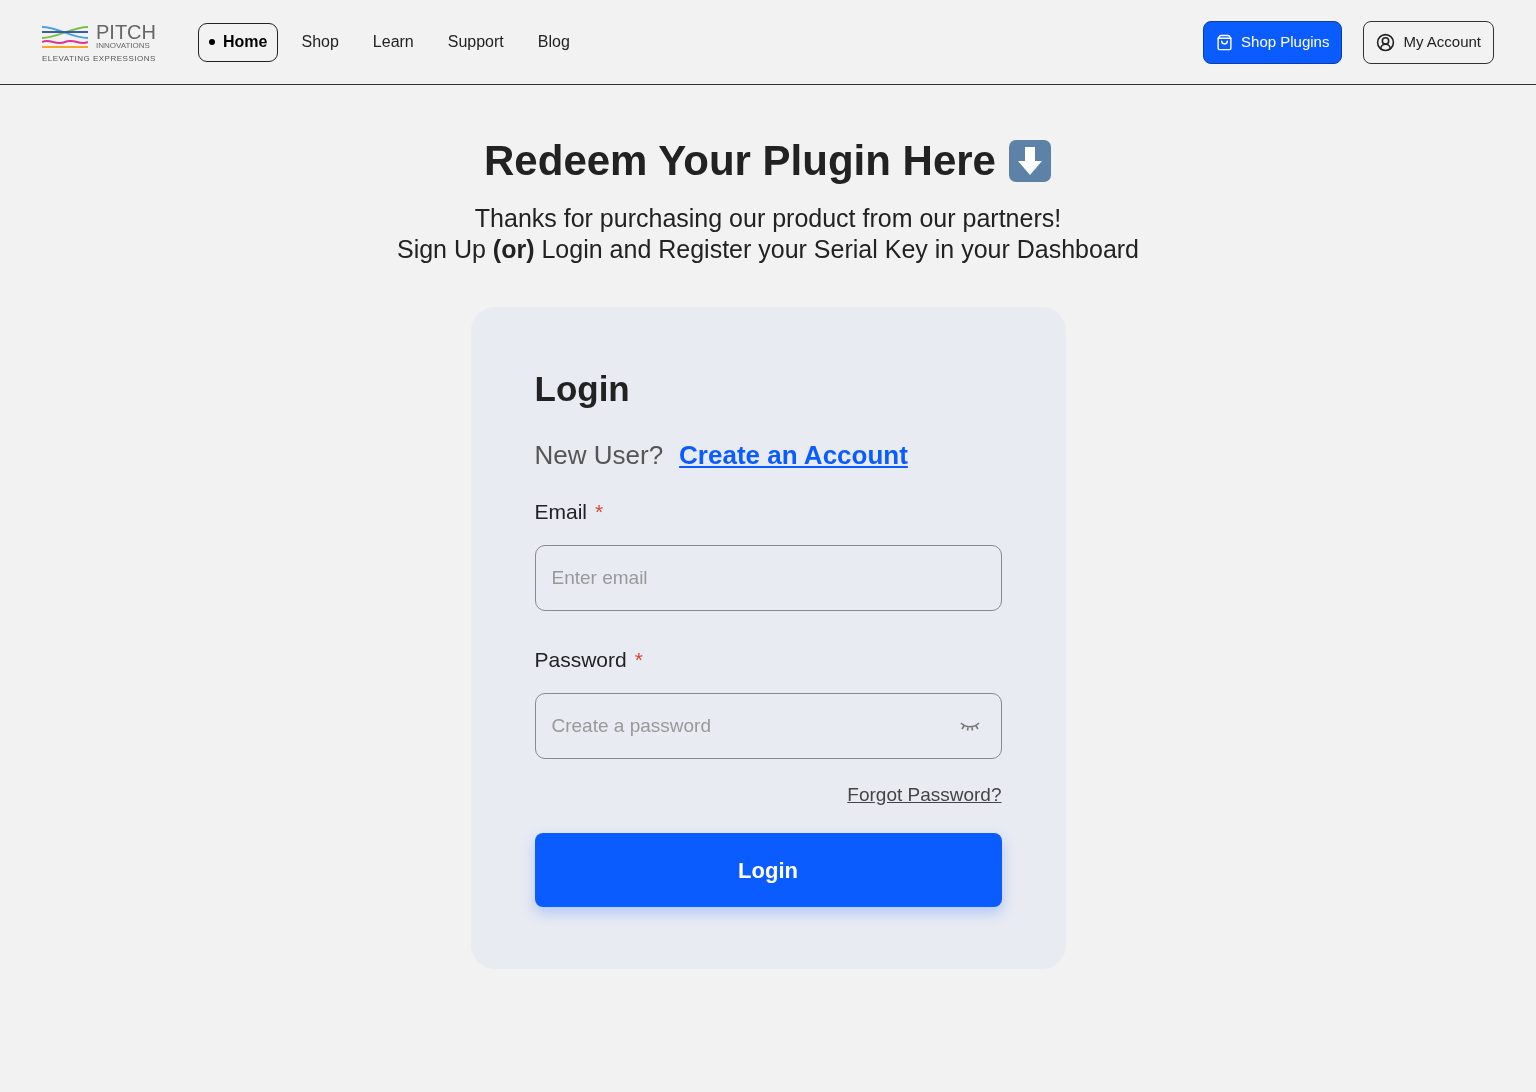 The width and height of the screenshot is (1536, 1092). Describe the element at coordinates (1273, 42) in the screenshot. I see `shop-button: Shop Plugins` at that location.